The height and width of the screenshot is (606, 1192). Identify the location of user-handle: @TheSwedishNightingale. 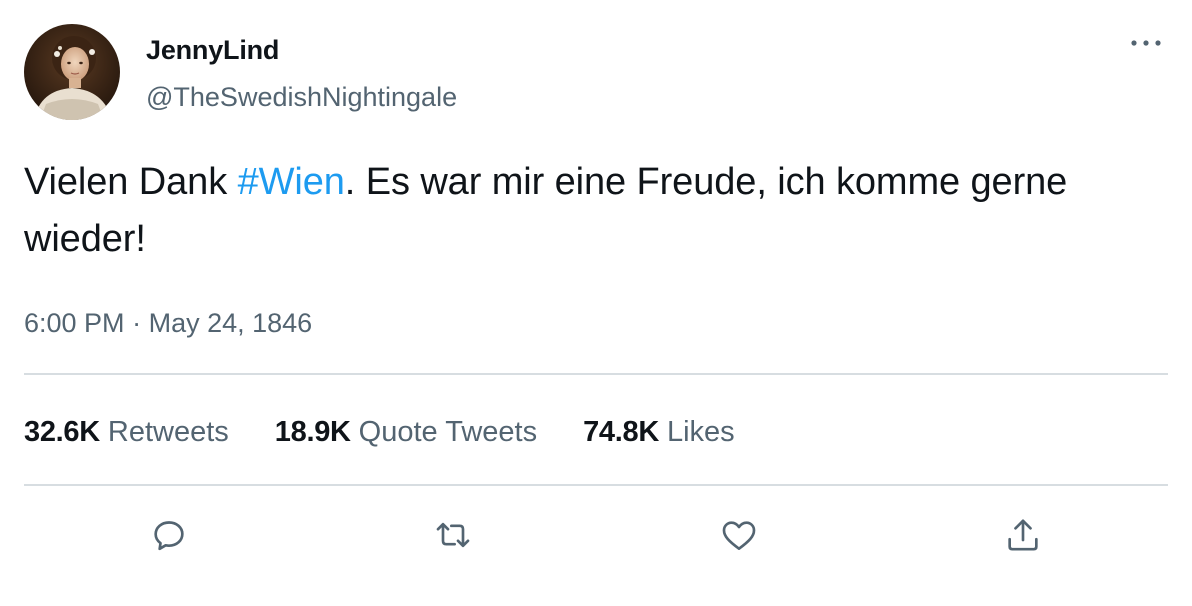
(301, 97).